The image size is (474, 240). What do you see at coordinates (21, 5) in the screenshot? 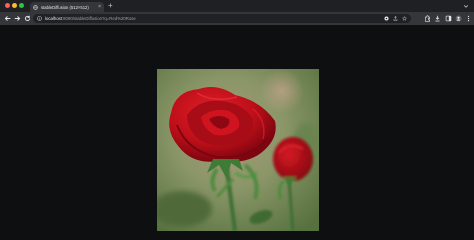
I see `window-zoom-button` at bounding box center [21, 5].